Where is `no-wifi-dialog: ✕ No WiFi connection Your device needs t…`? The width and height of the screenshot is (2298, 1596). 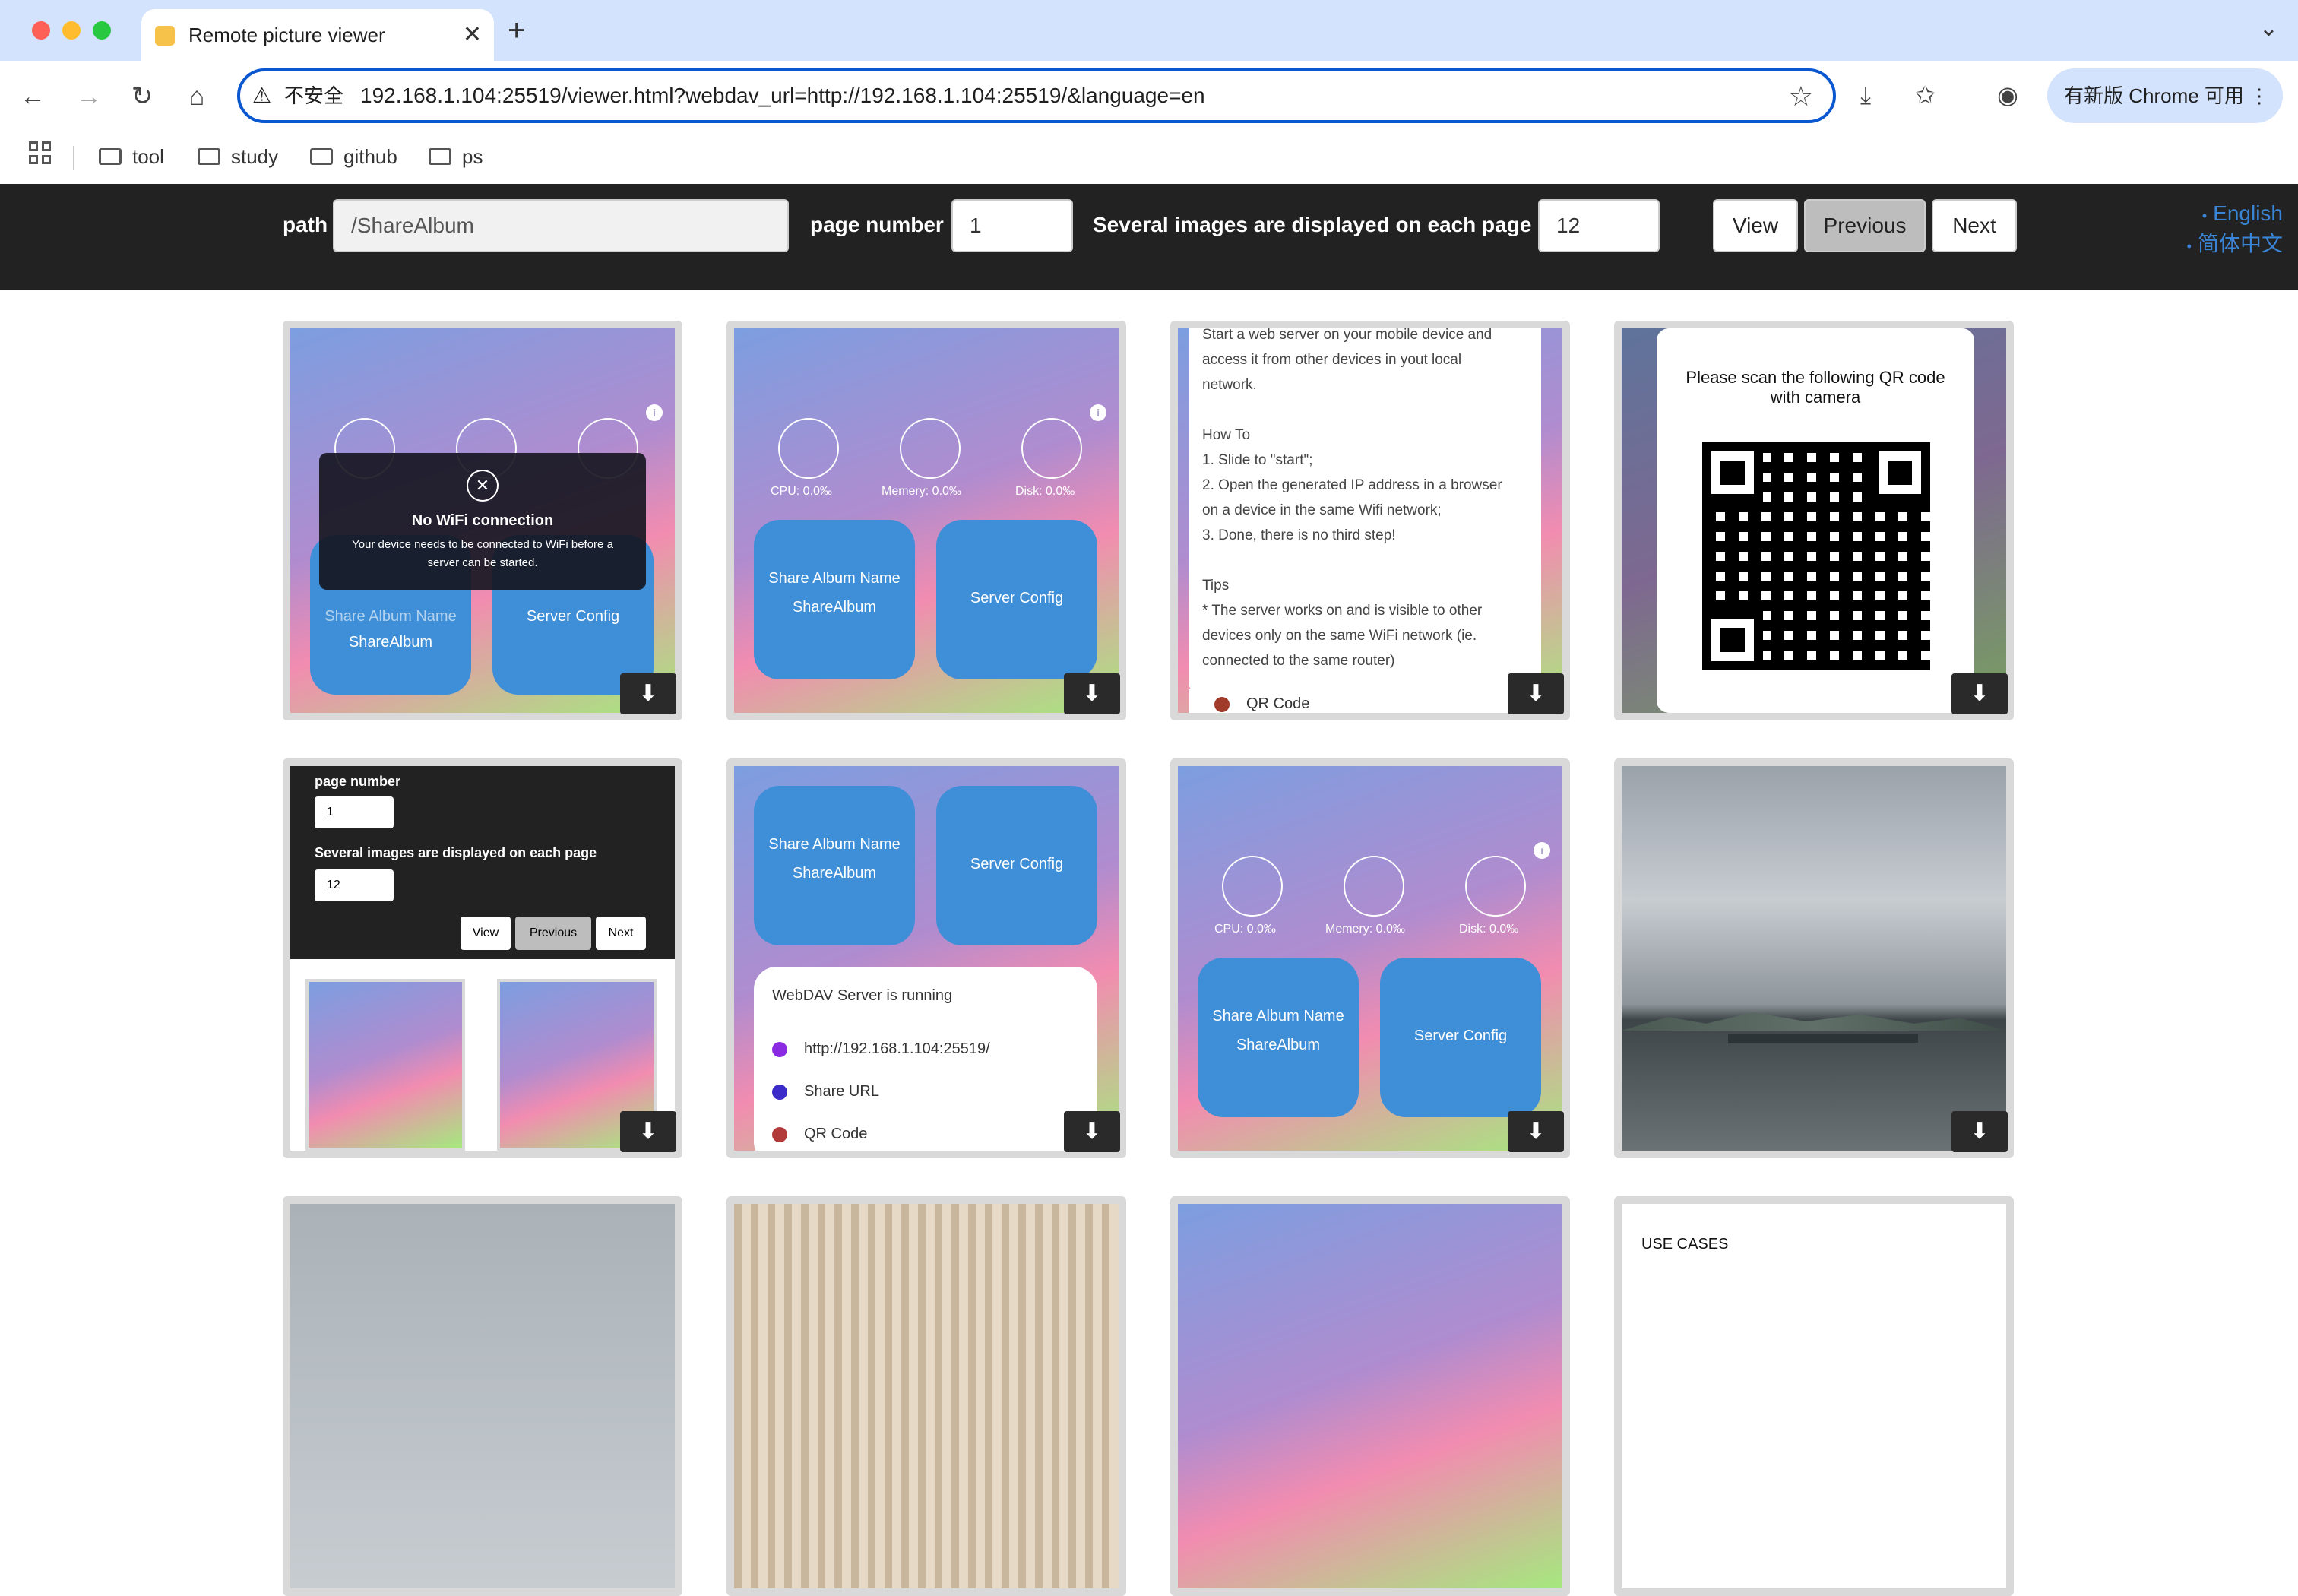 no-wifi-dialog: ✕ No WiFi connection Your device needs t… is located at coordinates (482, 521).